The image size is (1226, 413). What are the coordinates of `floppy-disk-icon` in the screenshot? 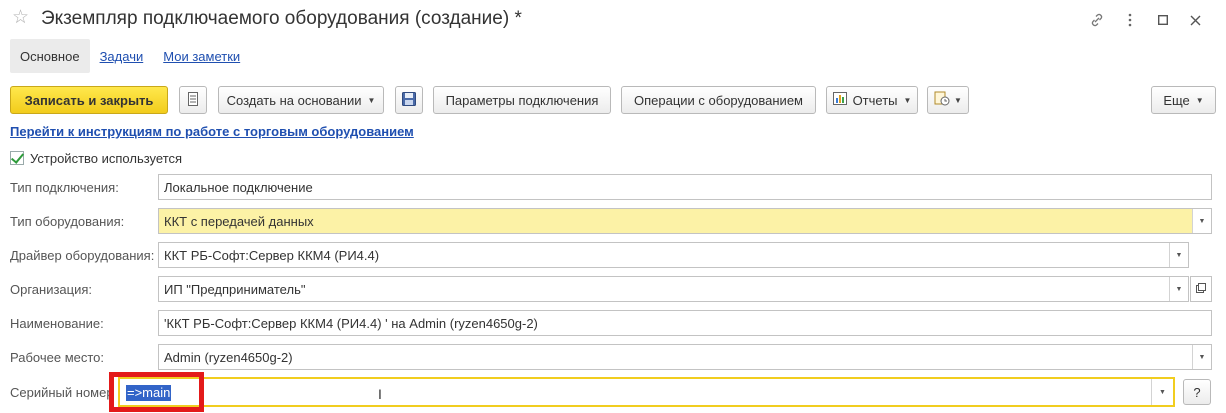 It's located at (409, 100).